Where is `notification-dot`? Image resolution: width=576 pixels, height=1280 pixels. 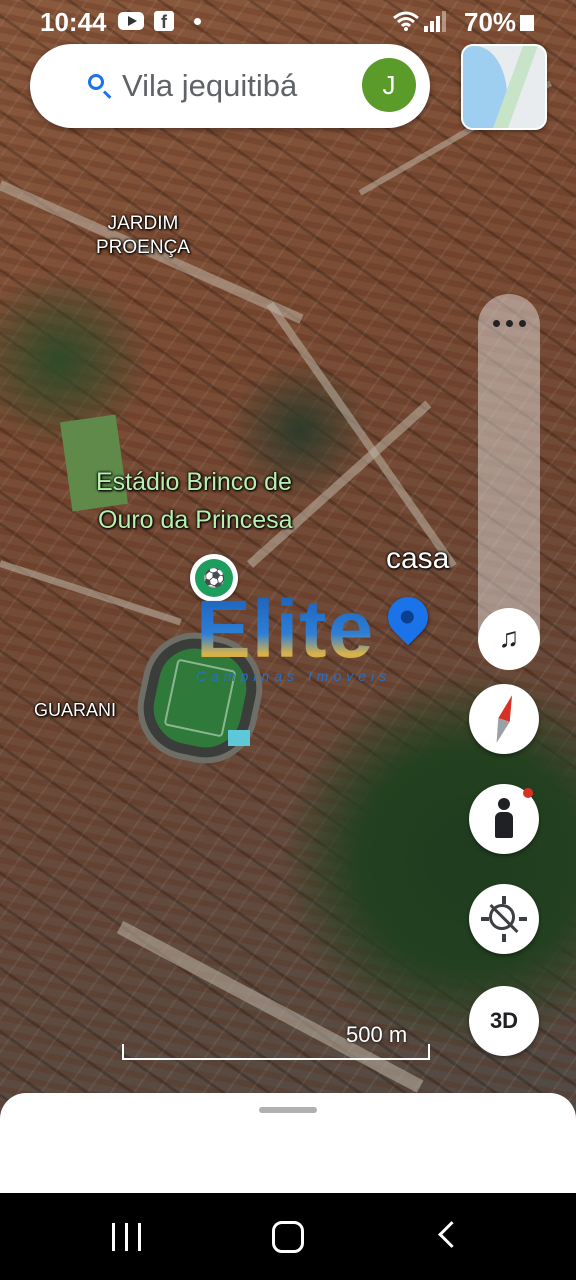 notification-dot is located at coordinates (528, 793).